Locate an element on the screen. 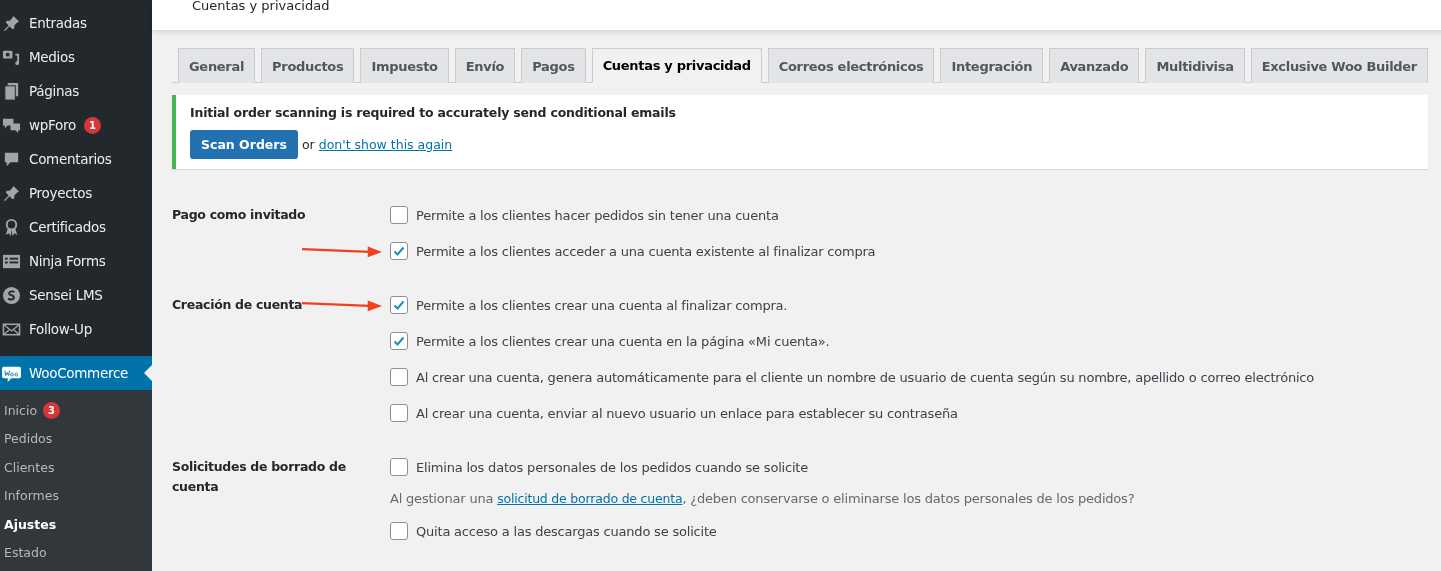  menu-item: Proyectos is located at coordinates (76, 193).